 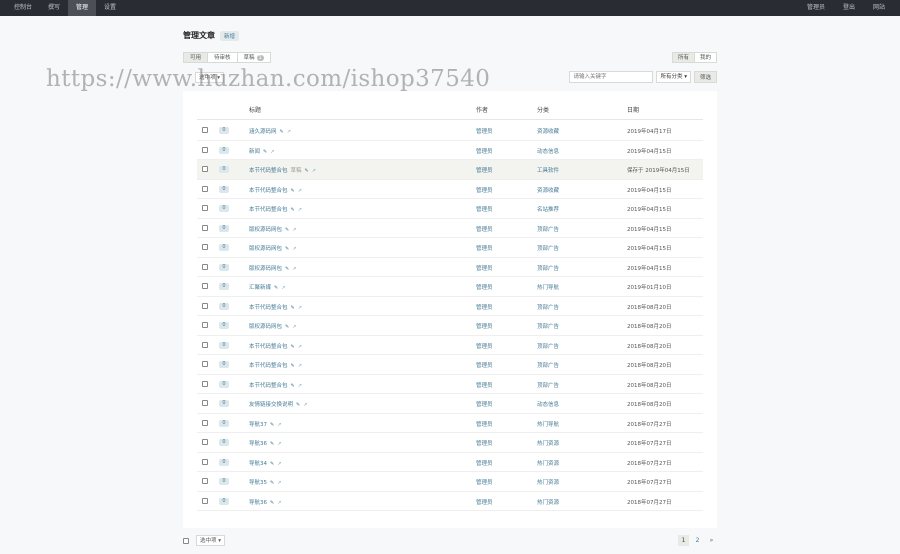 What do you see at coordinates (54, 8) in the screenshot?
I see `nav-write: 撰写` at bounding box center [54, 8].